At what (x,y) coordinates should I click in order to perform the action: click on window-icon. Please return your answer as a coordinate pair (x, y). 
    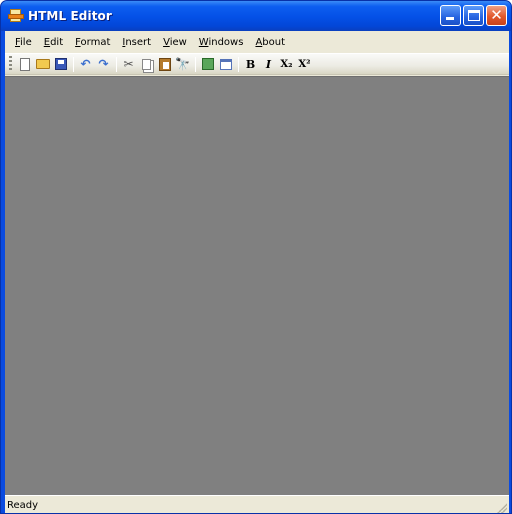
    Looking at the image, I should click on (225, 64).